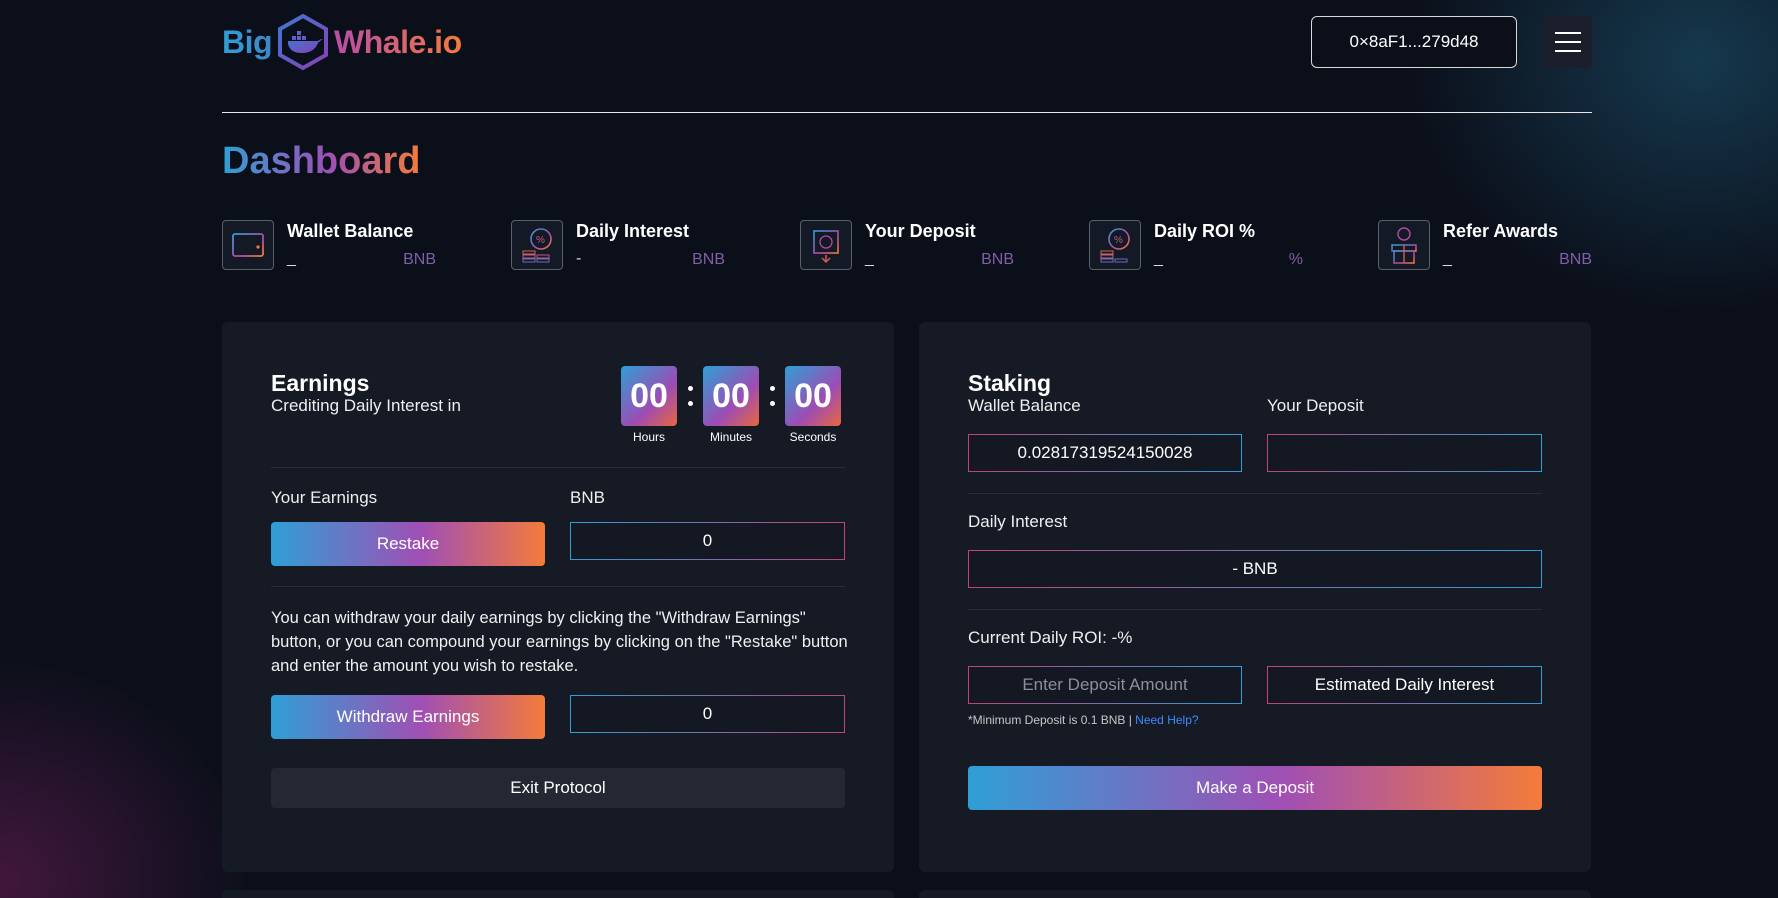 The image size is (1778, 898). Describe the element at coordinates (1567, 42) in the screenshot. I see `hamburger-menu-icon` at that location.